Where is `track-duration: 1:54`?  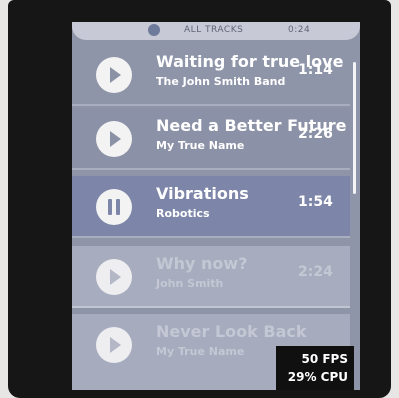
track-duration: 1:54 is located at coordinates (315, 202).